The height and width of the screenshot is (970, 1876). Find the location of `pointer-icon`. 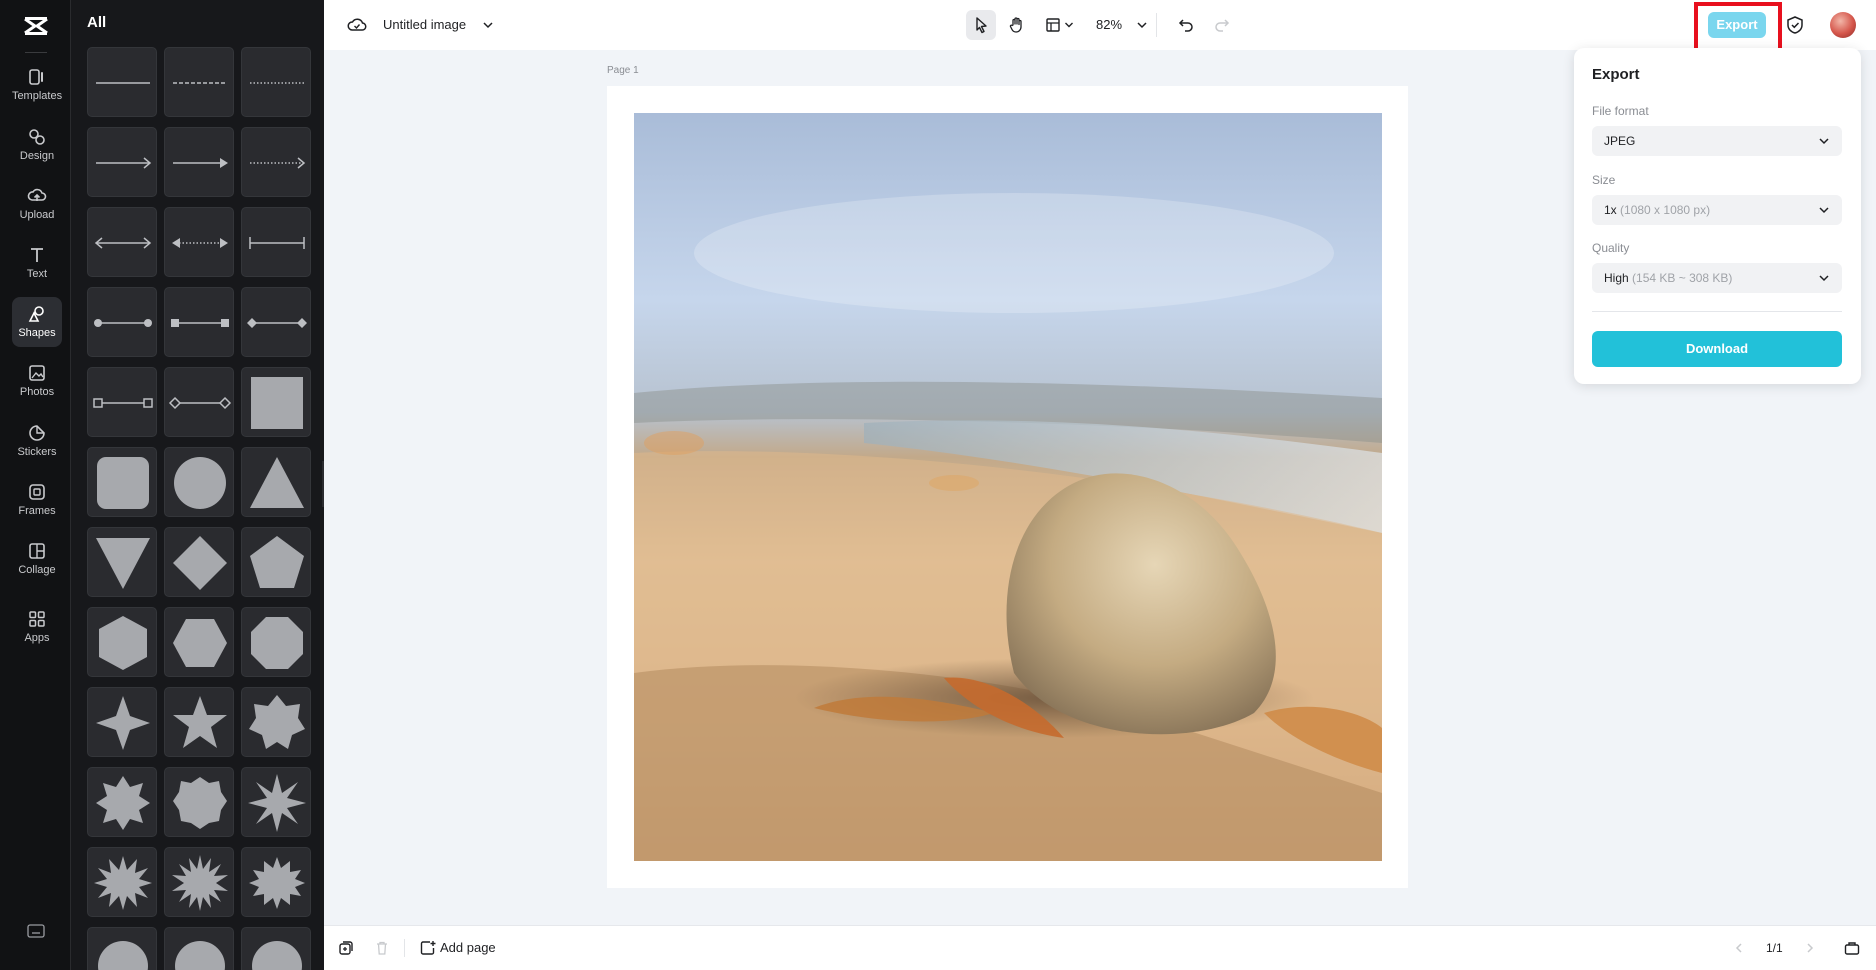

pointer-icon is located at coordinates (981, 25).